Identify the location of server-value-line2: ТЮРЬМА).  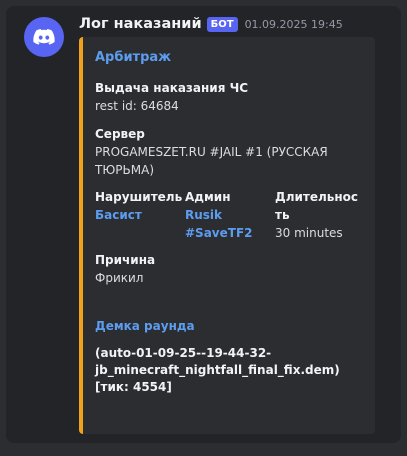
(124, 170).